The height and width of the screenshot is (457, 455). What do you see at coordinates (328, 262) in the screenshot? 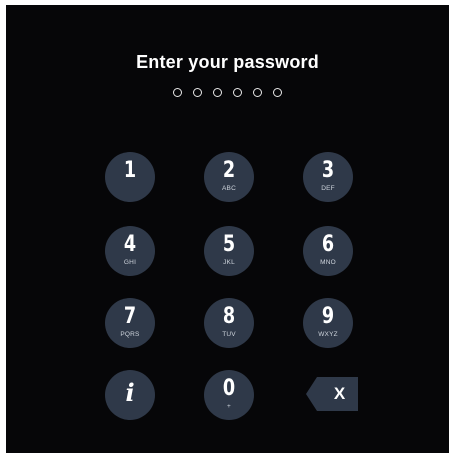
I see `key-letters: MNO` at bounding box center [328, 262].